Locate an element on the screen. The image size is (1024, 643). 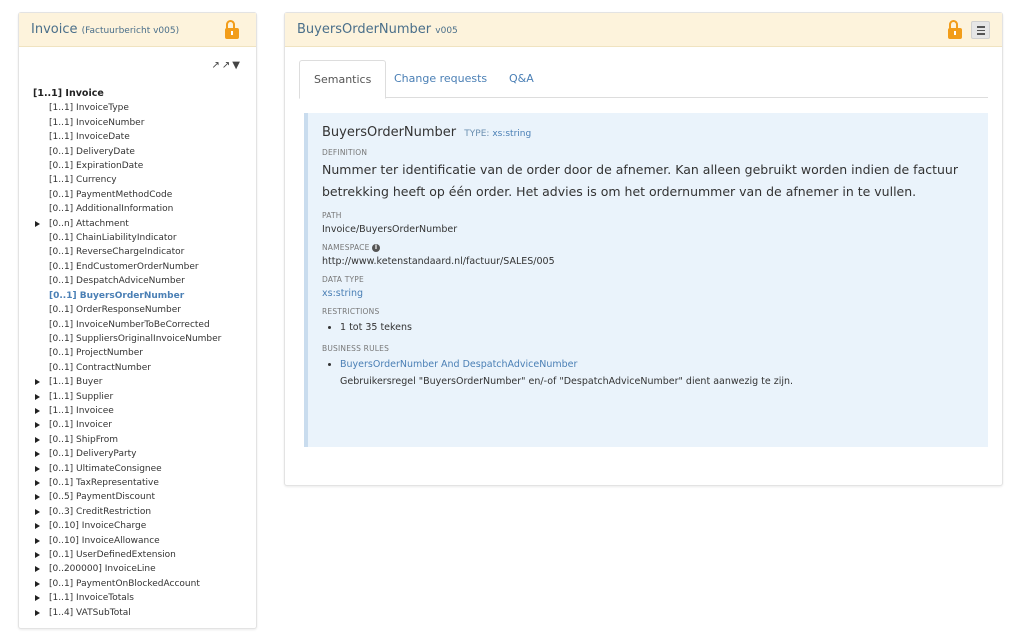
tree-item: [0..1] ShipFrom is located at coordinates (142, 440).